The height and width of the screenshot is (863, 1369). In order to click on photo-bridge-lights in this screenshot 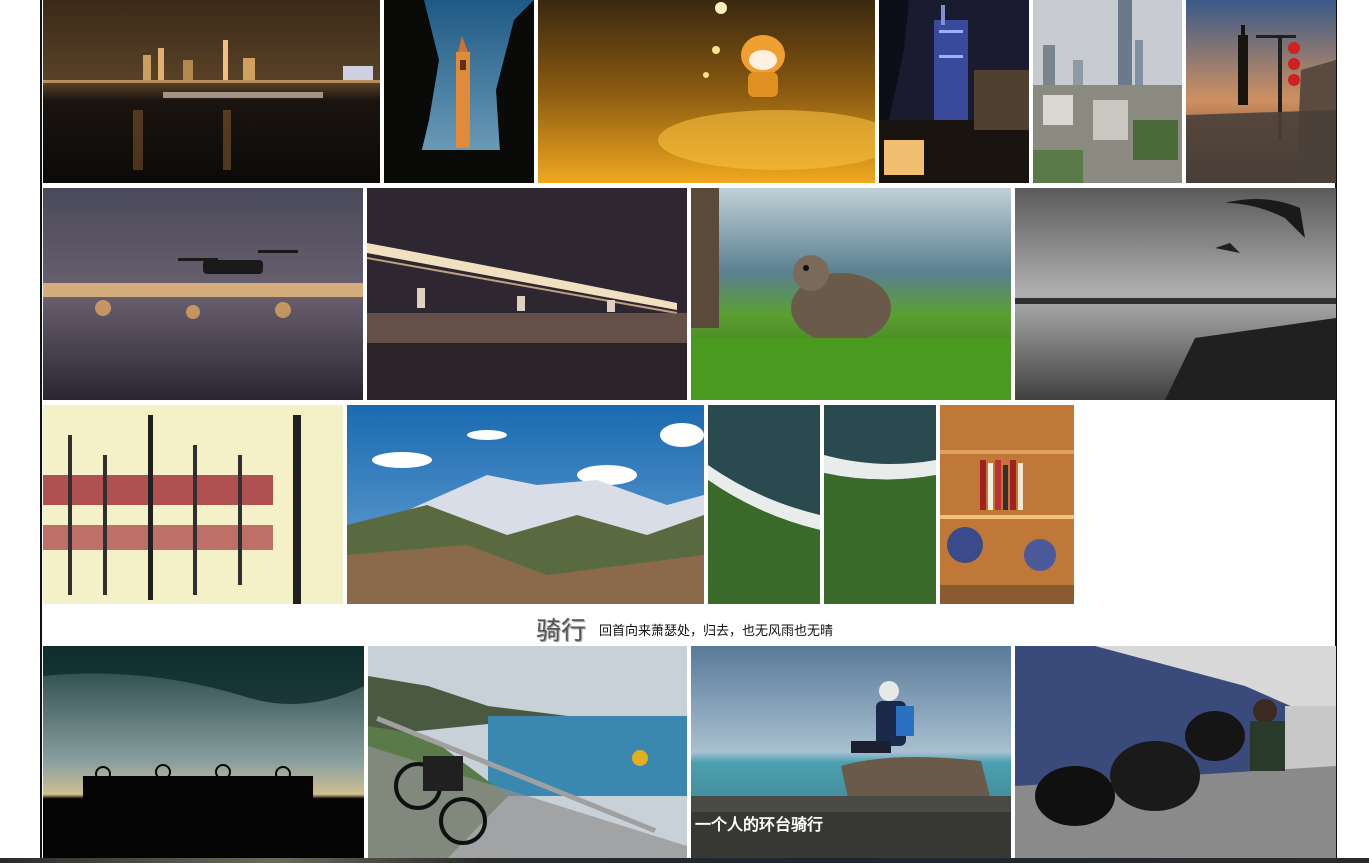, I will do `click(527, 294)`.